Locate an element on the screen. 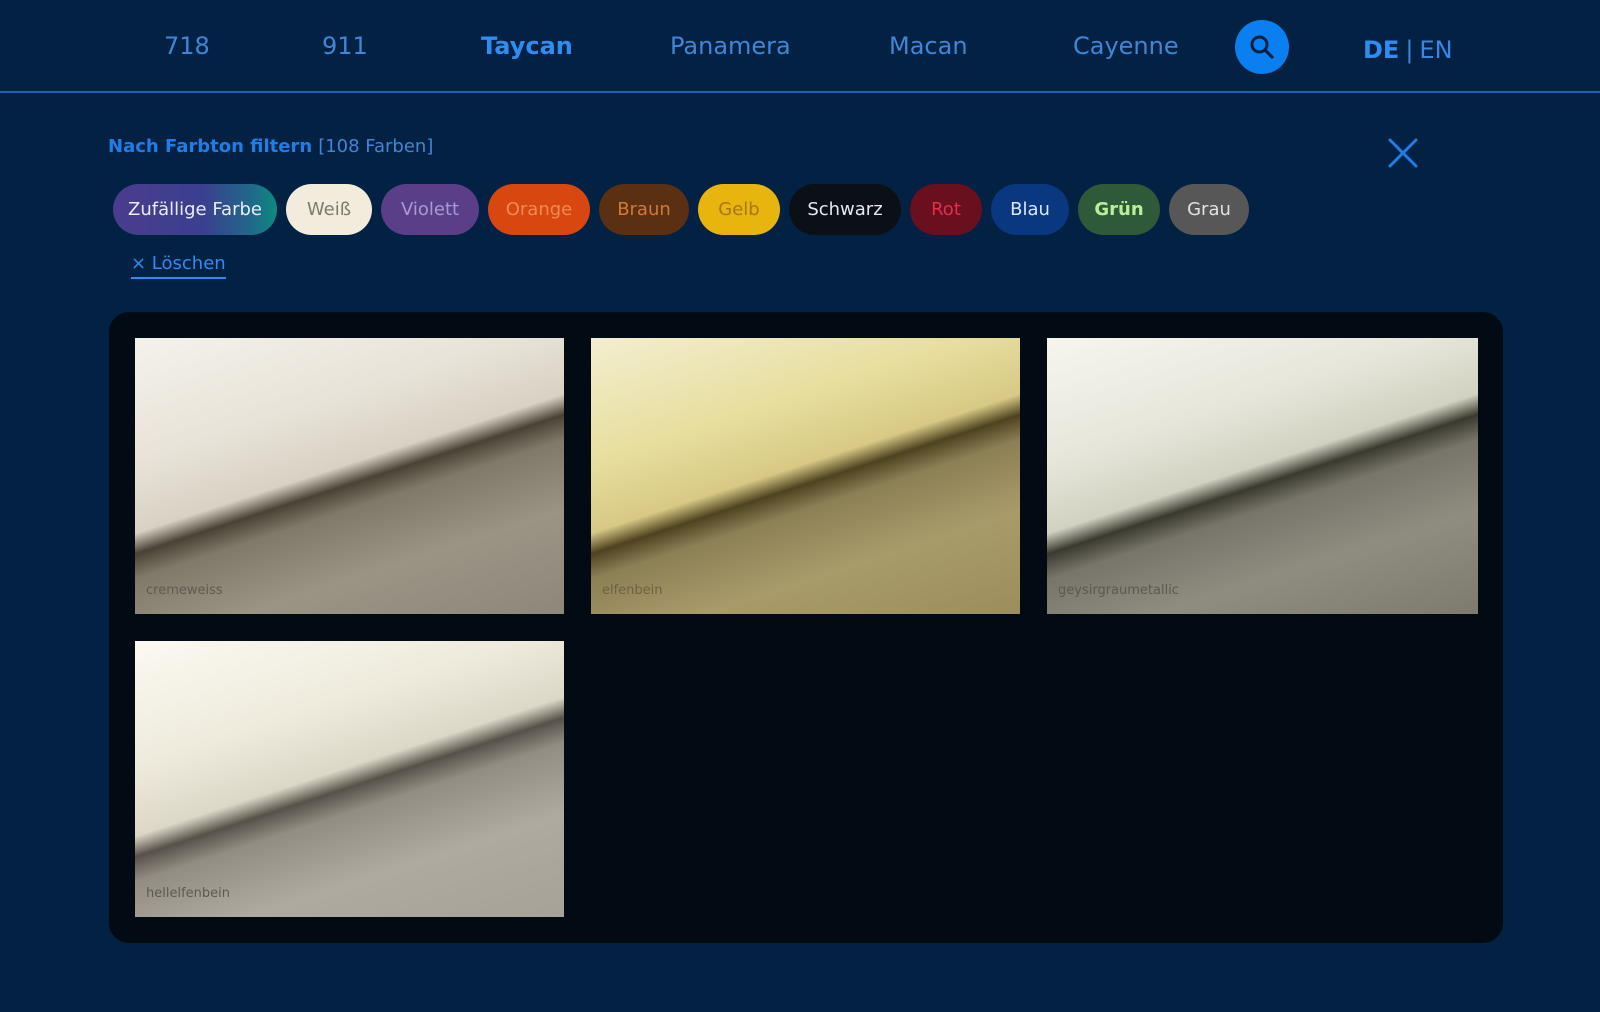 The image size is (1600, 1012). lang-en: EN is located at coordinates (1435, 50).